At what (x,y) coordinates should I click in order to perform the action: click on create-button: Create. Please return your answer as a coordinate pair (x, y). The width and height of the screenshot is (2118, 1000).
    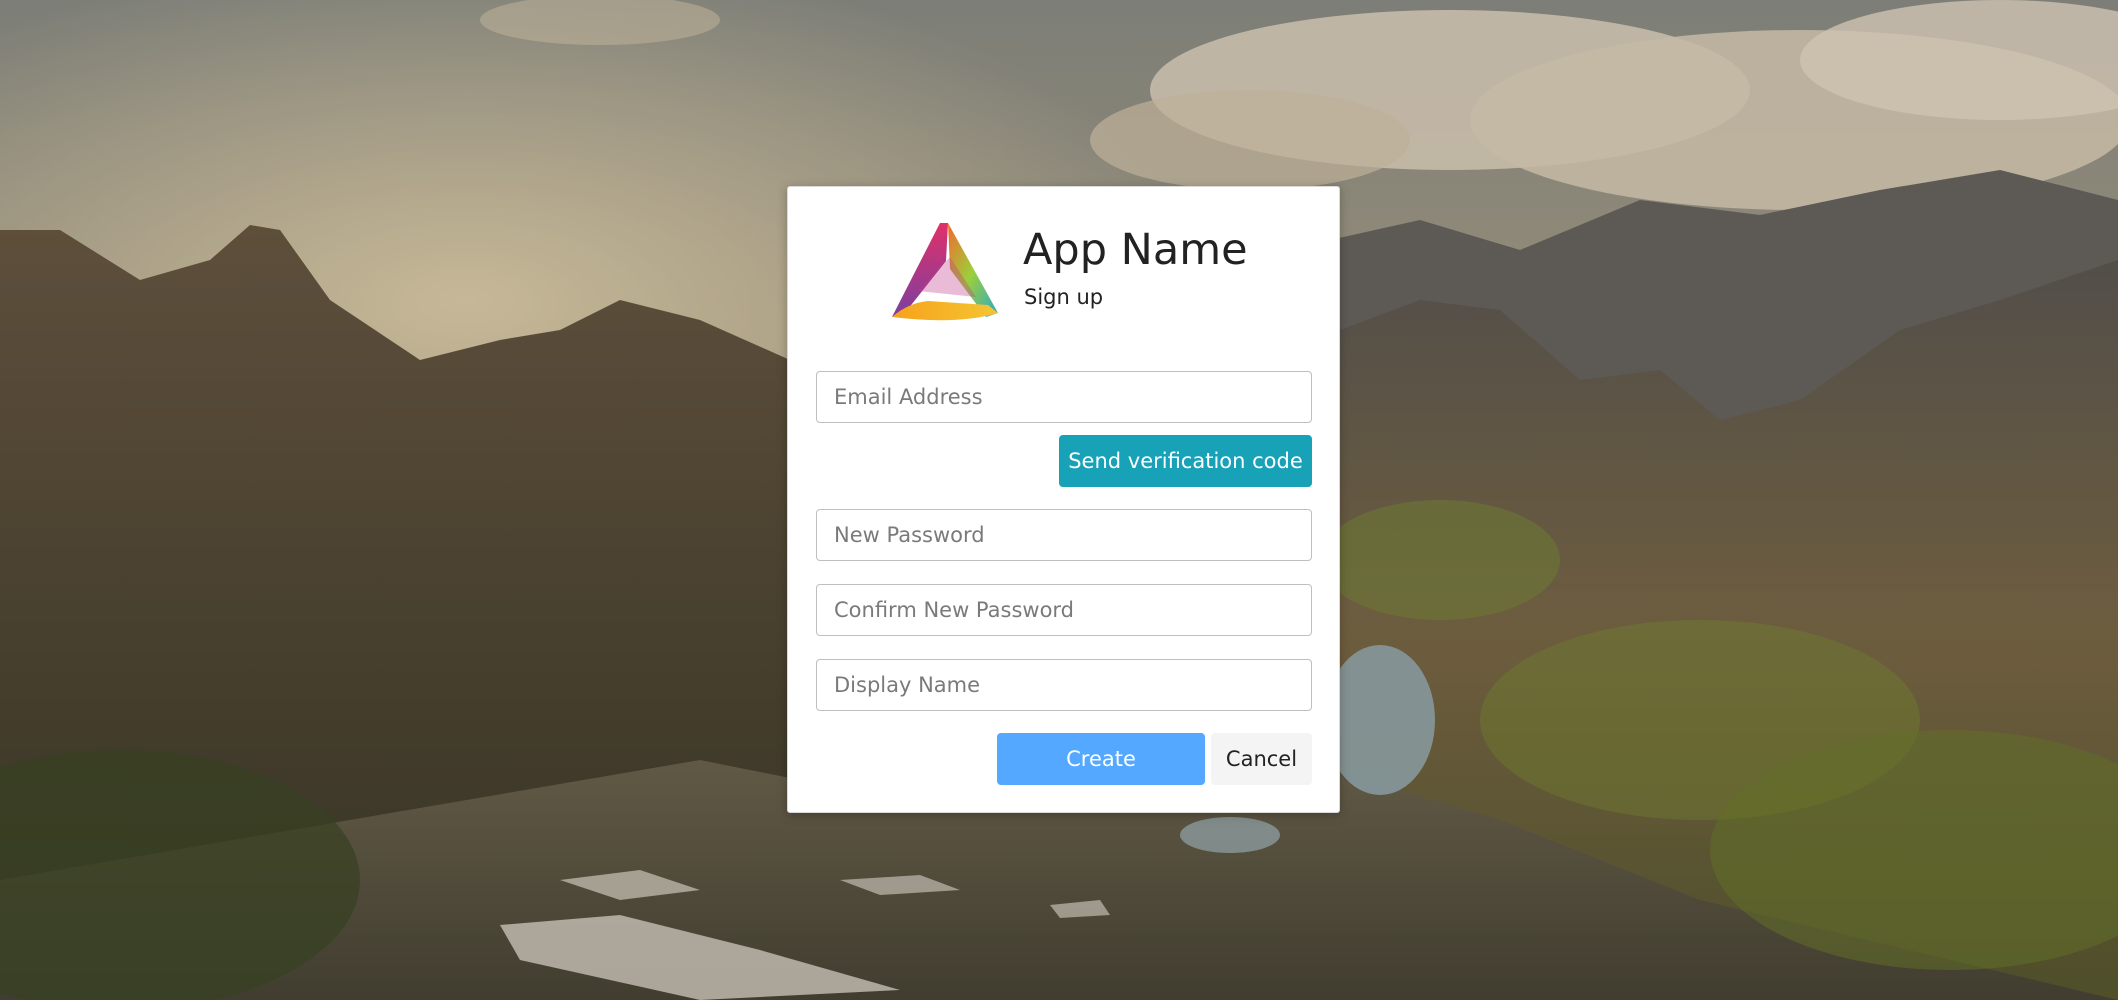
    Looking at the image, I should click on (1101, 759).